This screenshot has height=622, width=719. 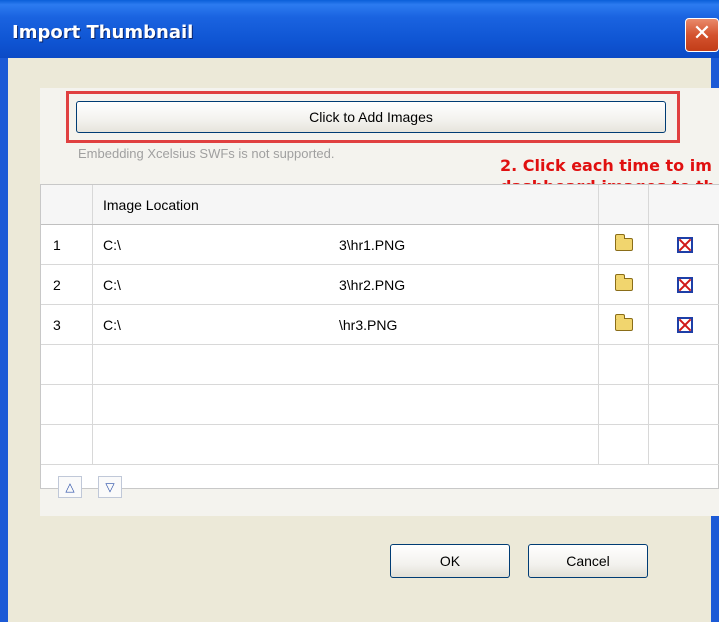 I want to click on path-file: 3\hr2.PNG, so click(x=372, y=284).